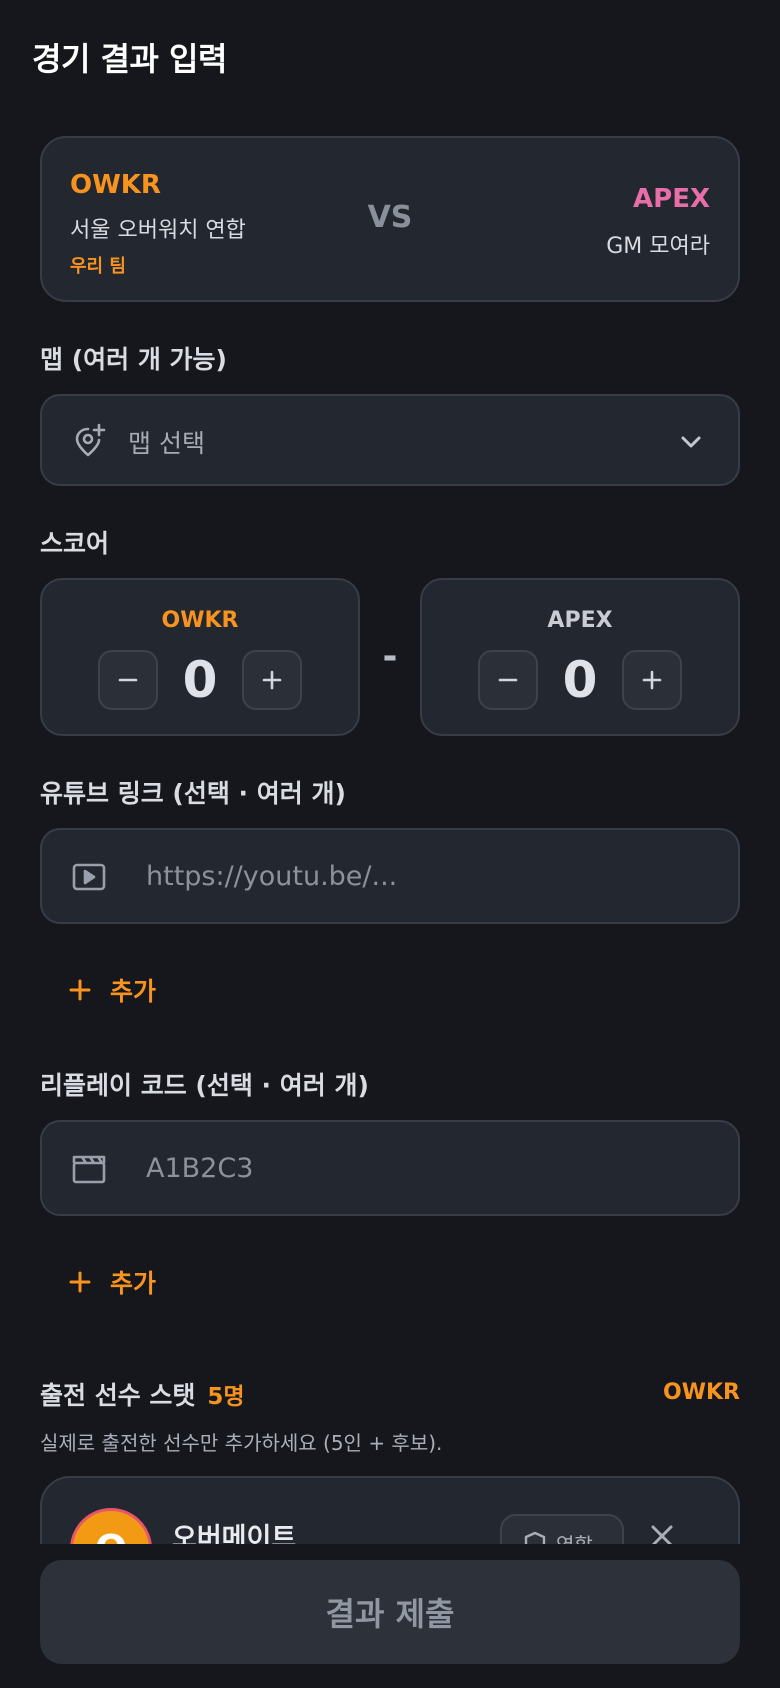  I want to click on away-score-increment-button, so click(652, 680).